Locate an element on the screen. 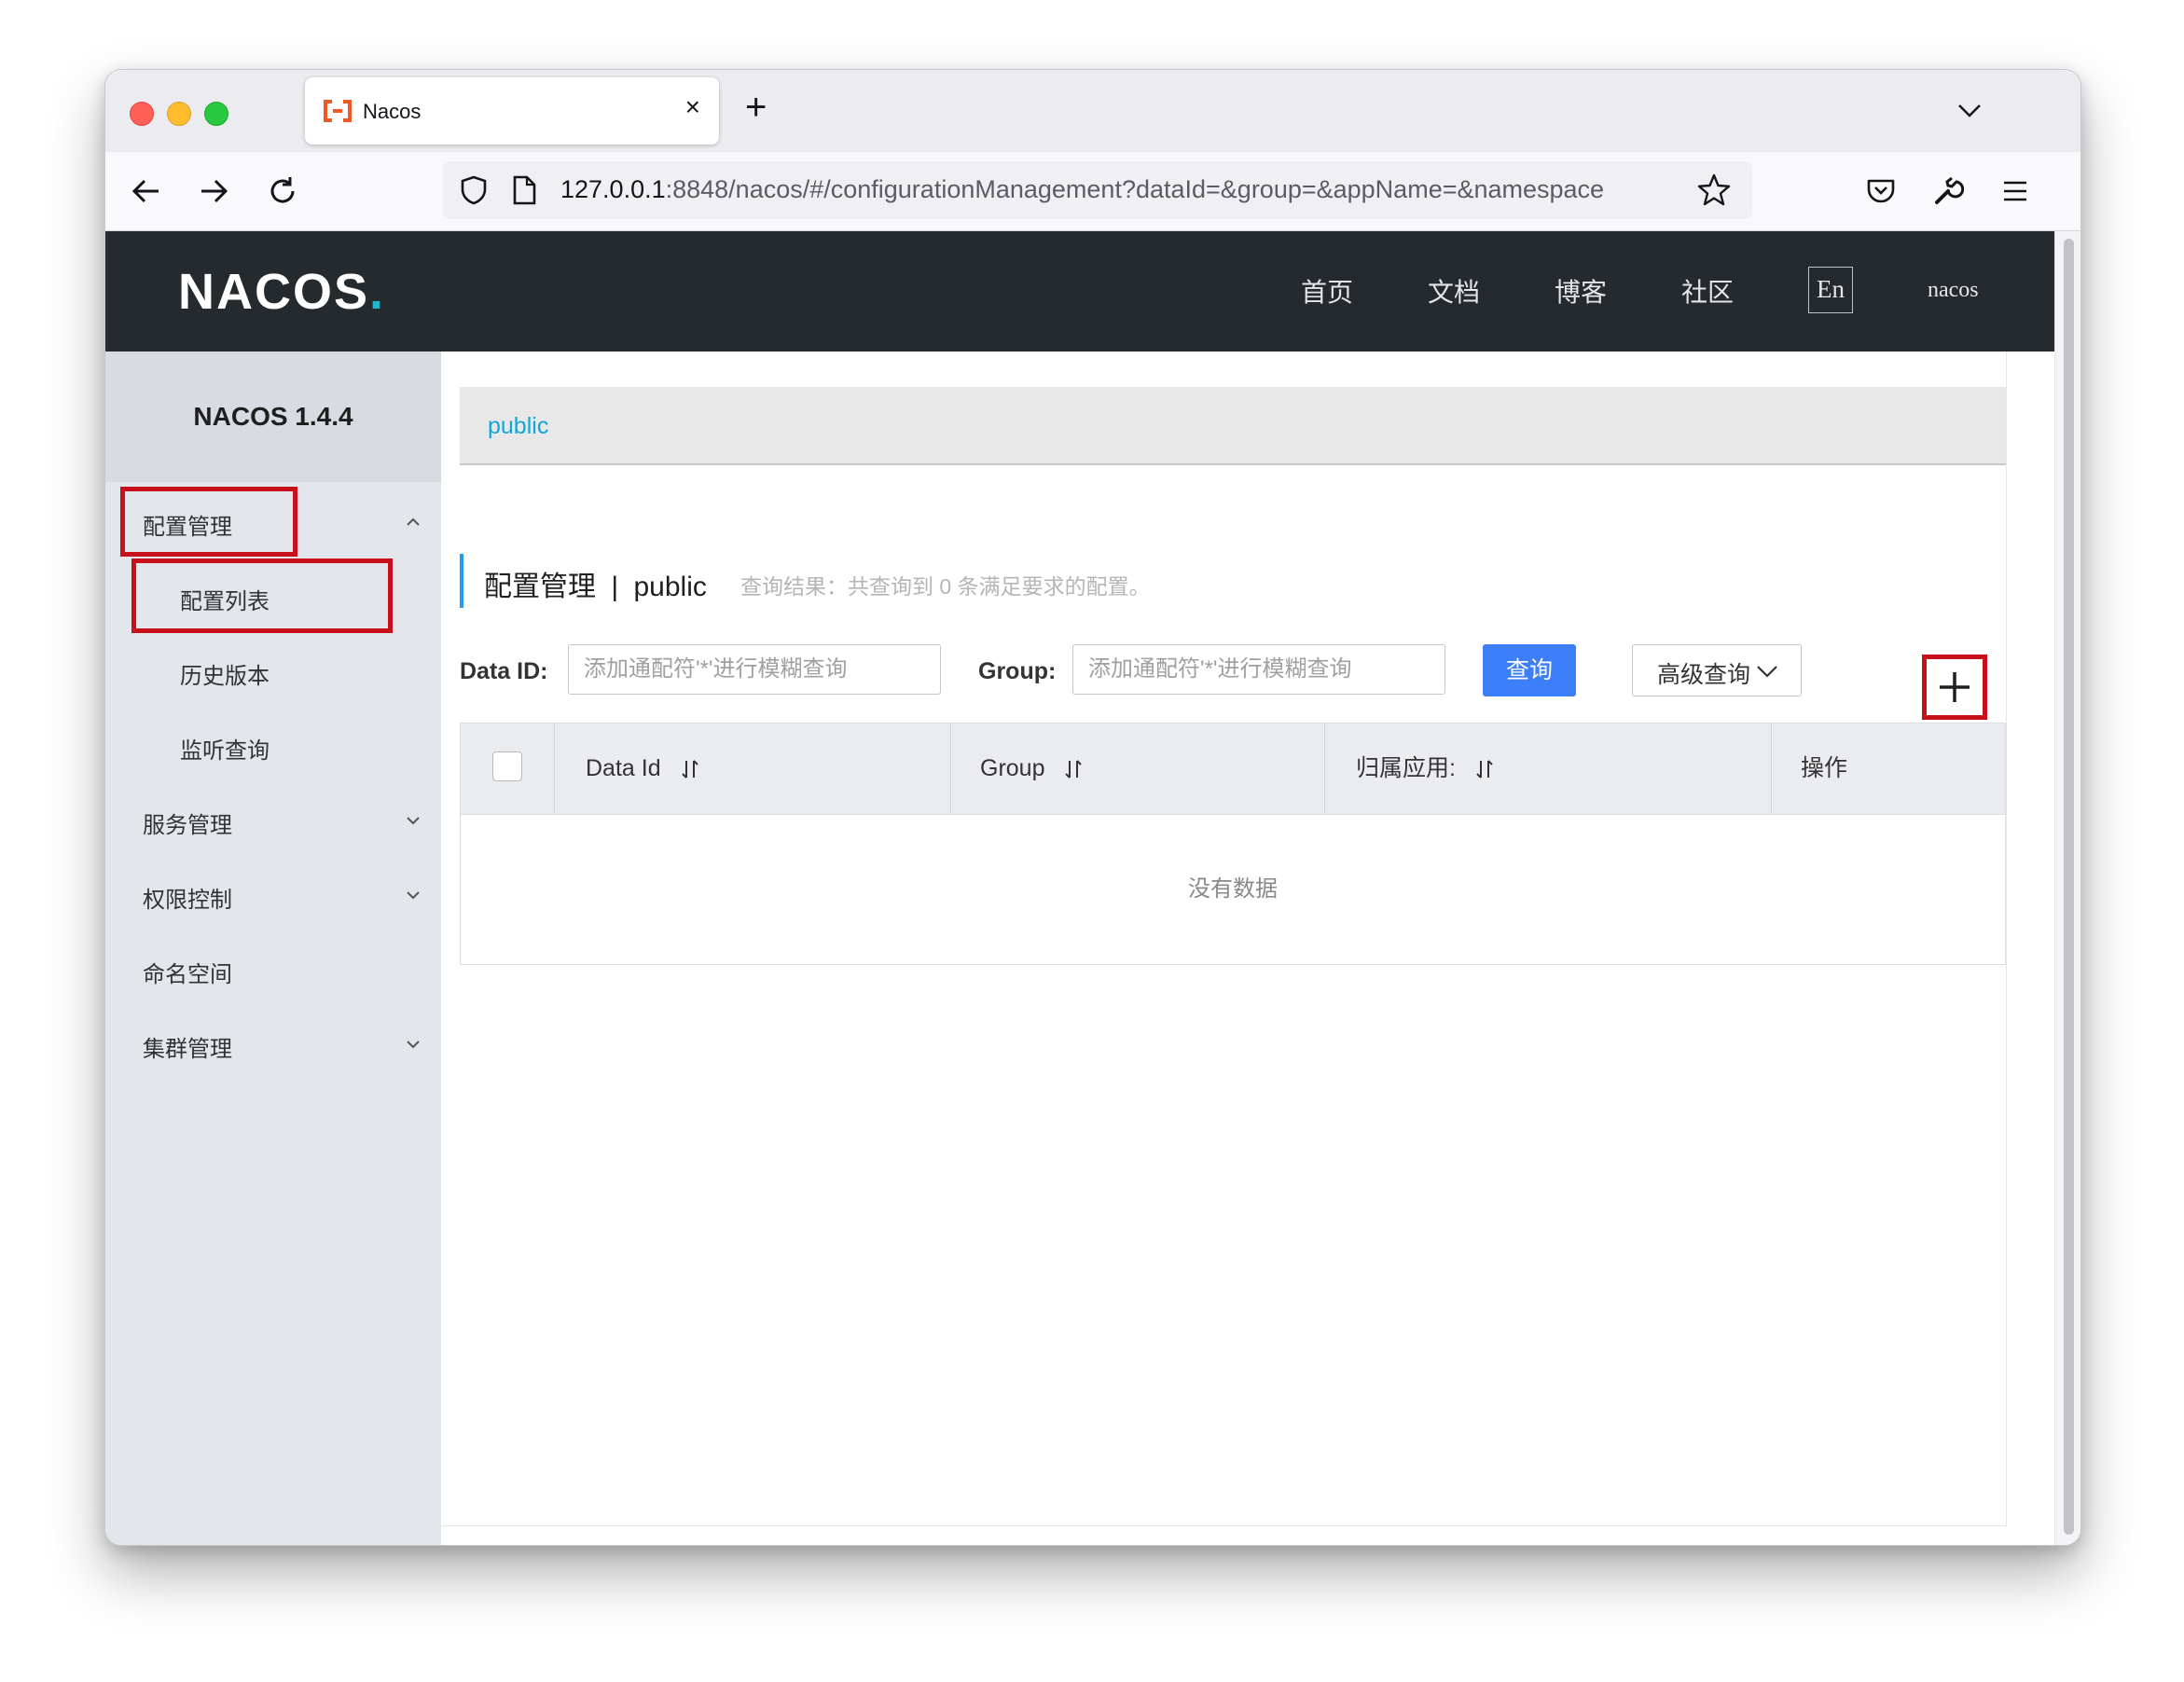  hamburger-menu-icon is located at coordinates (2015, 191).